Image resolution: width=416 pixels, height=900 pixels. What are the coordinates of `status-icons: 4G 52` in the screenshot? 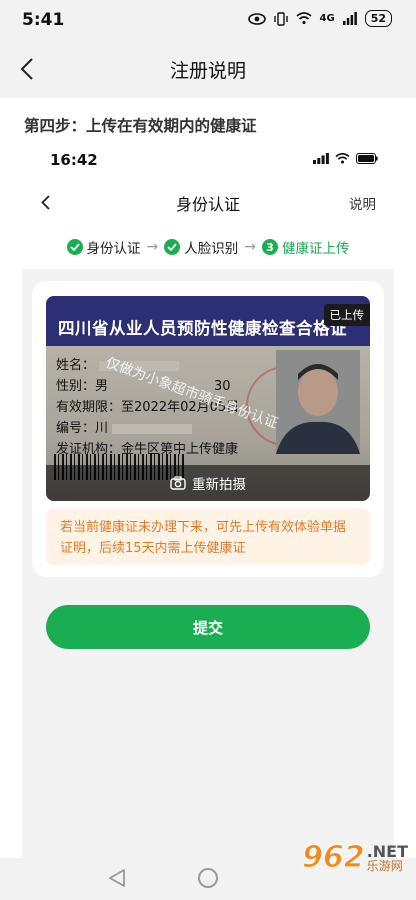 It's located at (319, 18).